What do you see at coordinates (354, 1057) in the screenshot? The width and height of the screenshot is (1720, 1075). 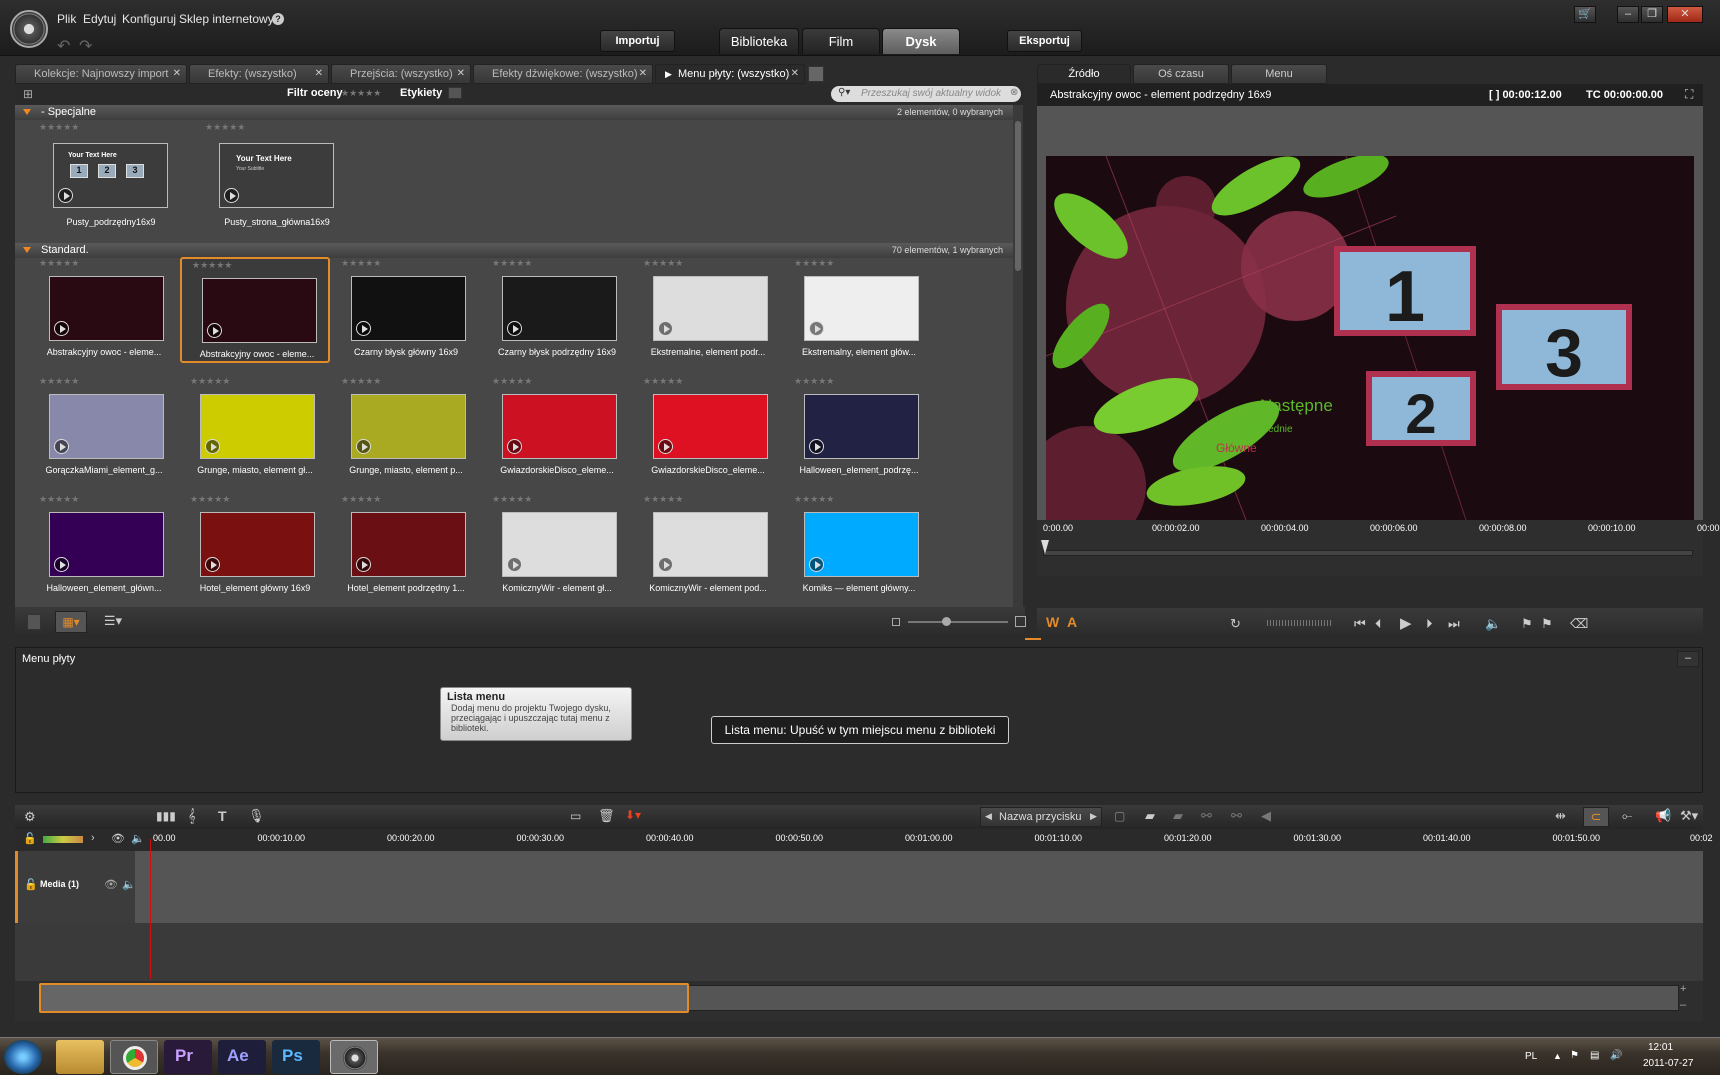 I see `pinnacle-icon` at bounding box center [354, 1057].